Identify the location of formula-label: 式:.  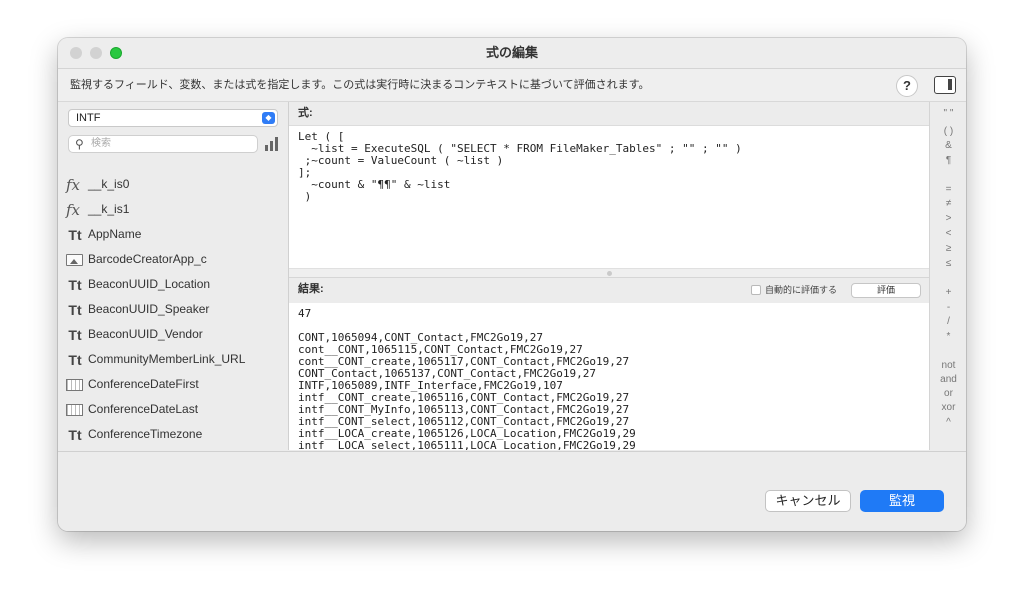
(305, 113).